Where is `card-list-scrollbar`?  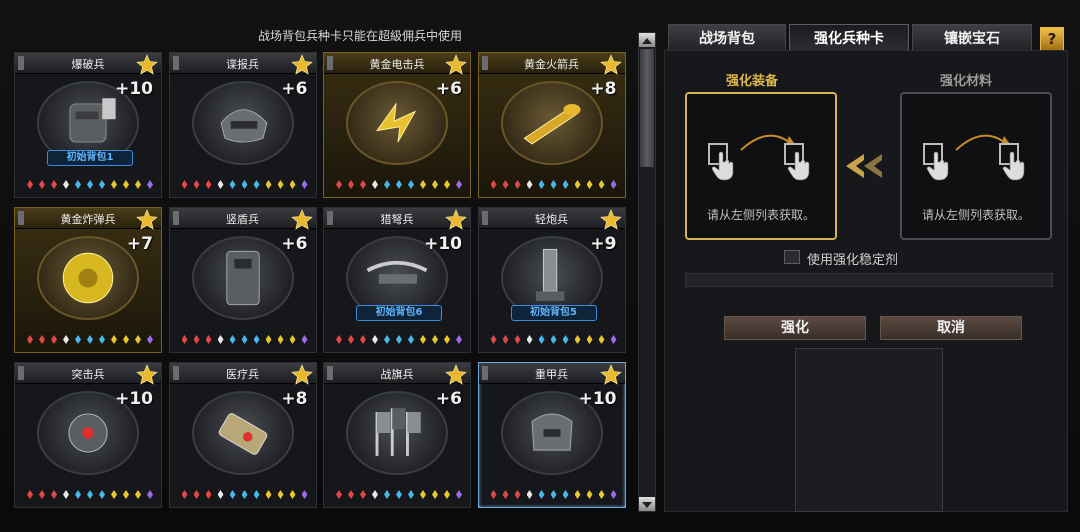 card-list-scrollbar is located at coordinates (647, 272).